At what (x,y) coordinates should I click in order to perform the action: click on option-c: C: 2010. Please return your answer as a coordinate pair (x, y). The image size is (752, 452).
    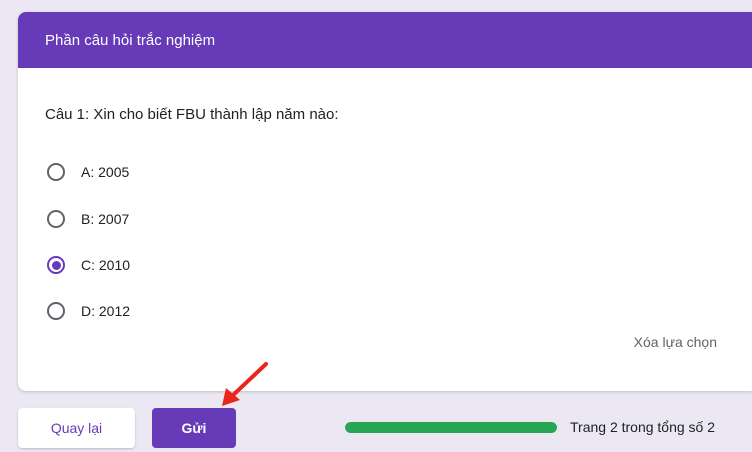
    Looking at the image, I should click on (88, 265).